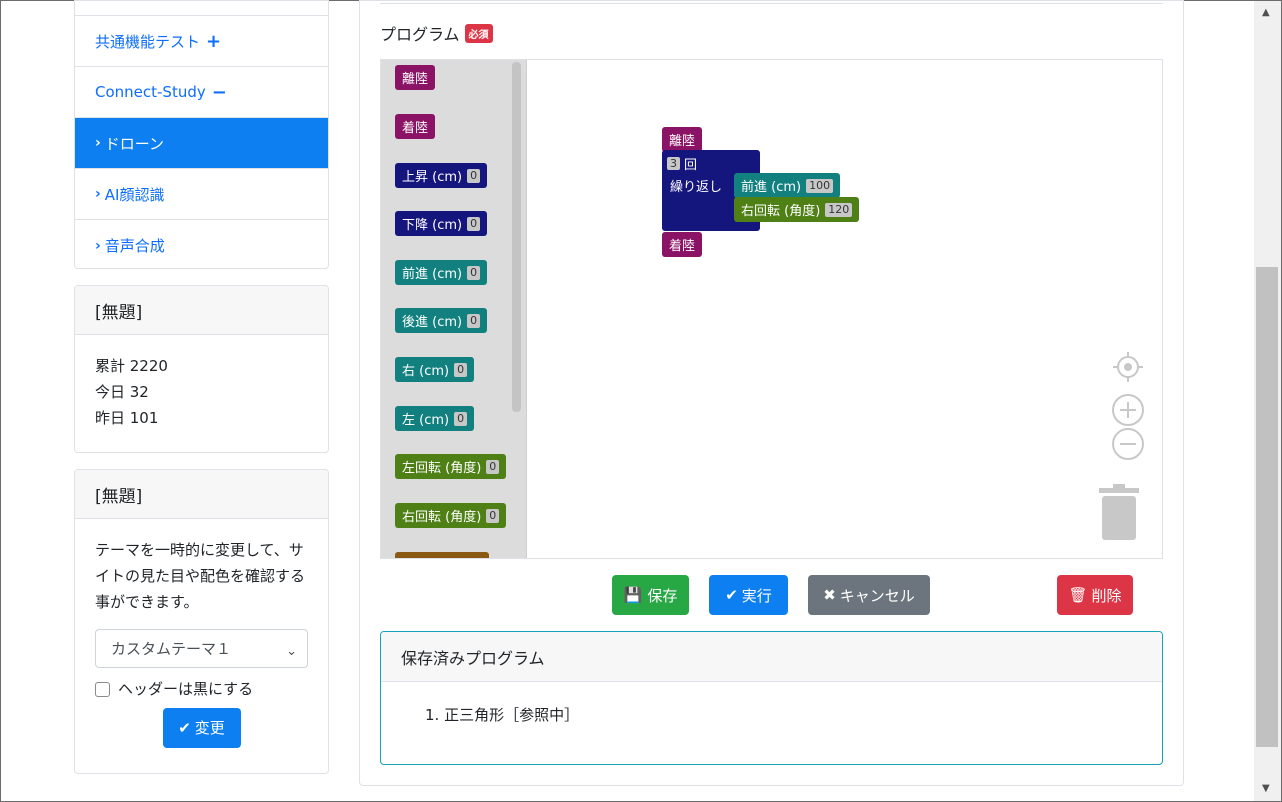 This screenshot has width=1282, height=802. Describe the element at coordinates (201, 392) in the screenshot. I see `counter-card-body: 累計 2220 今日 32 昨日 101` at that location.